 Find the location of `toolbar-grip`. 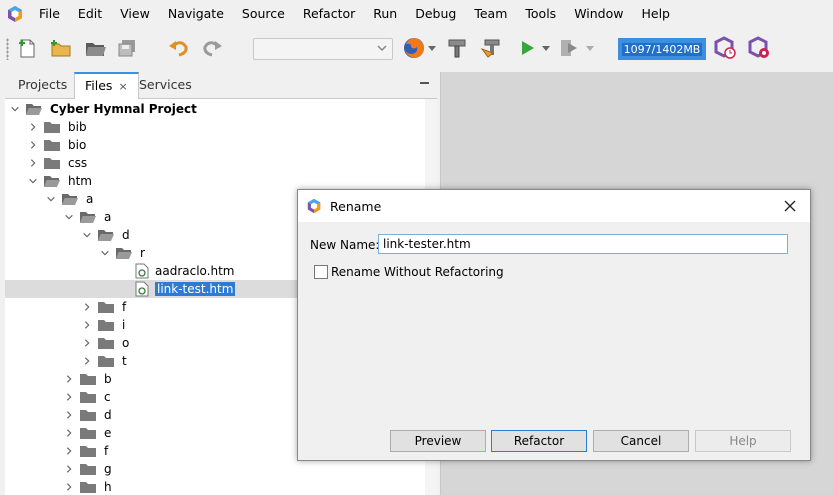

toolbar-grip is located at coordinates (7, 49).